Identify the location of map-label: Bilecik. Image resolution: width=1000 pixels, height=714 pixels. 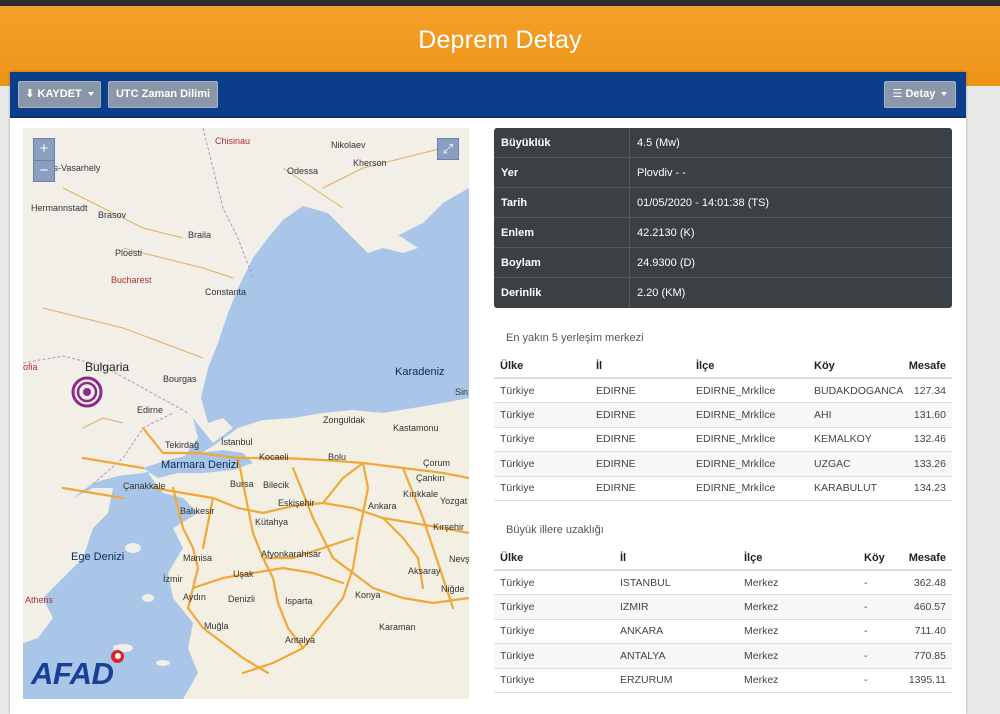
(276, 485).